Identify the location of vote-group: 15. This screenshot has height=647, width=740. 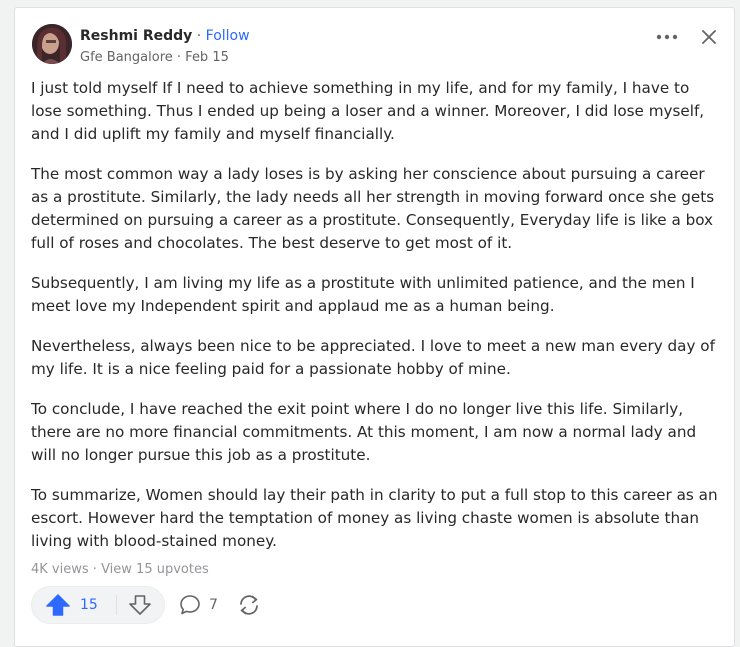
(98, 605).